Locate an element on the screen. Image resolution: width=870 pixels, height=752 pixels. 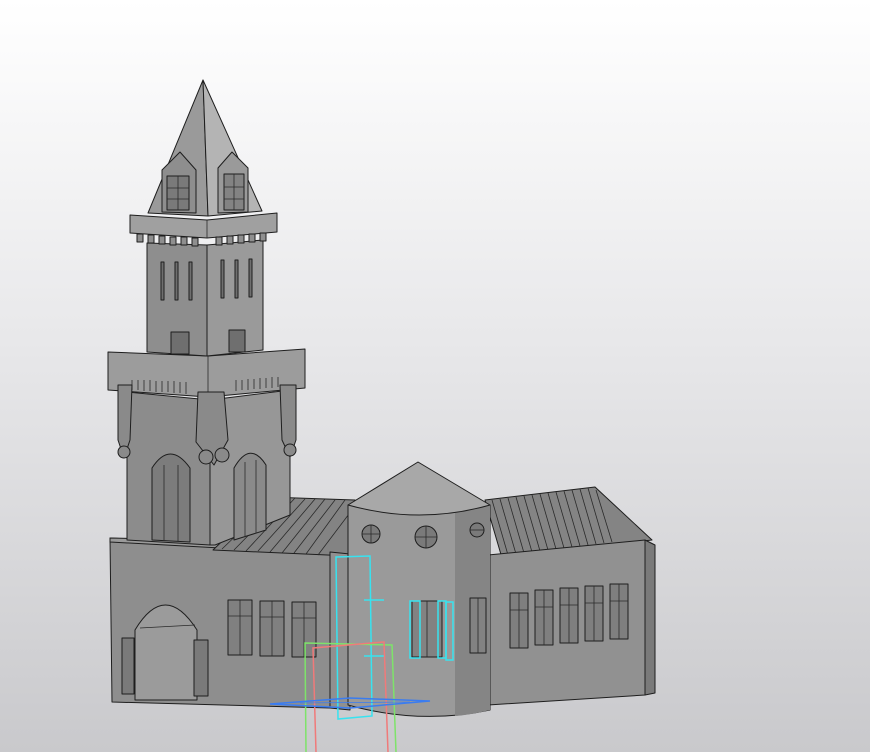
tower-arch-window-right is located at coordinates (250, 496).